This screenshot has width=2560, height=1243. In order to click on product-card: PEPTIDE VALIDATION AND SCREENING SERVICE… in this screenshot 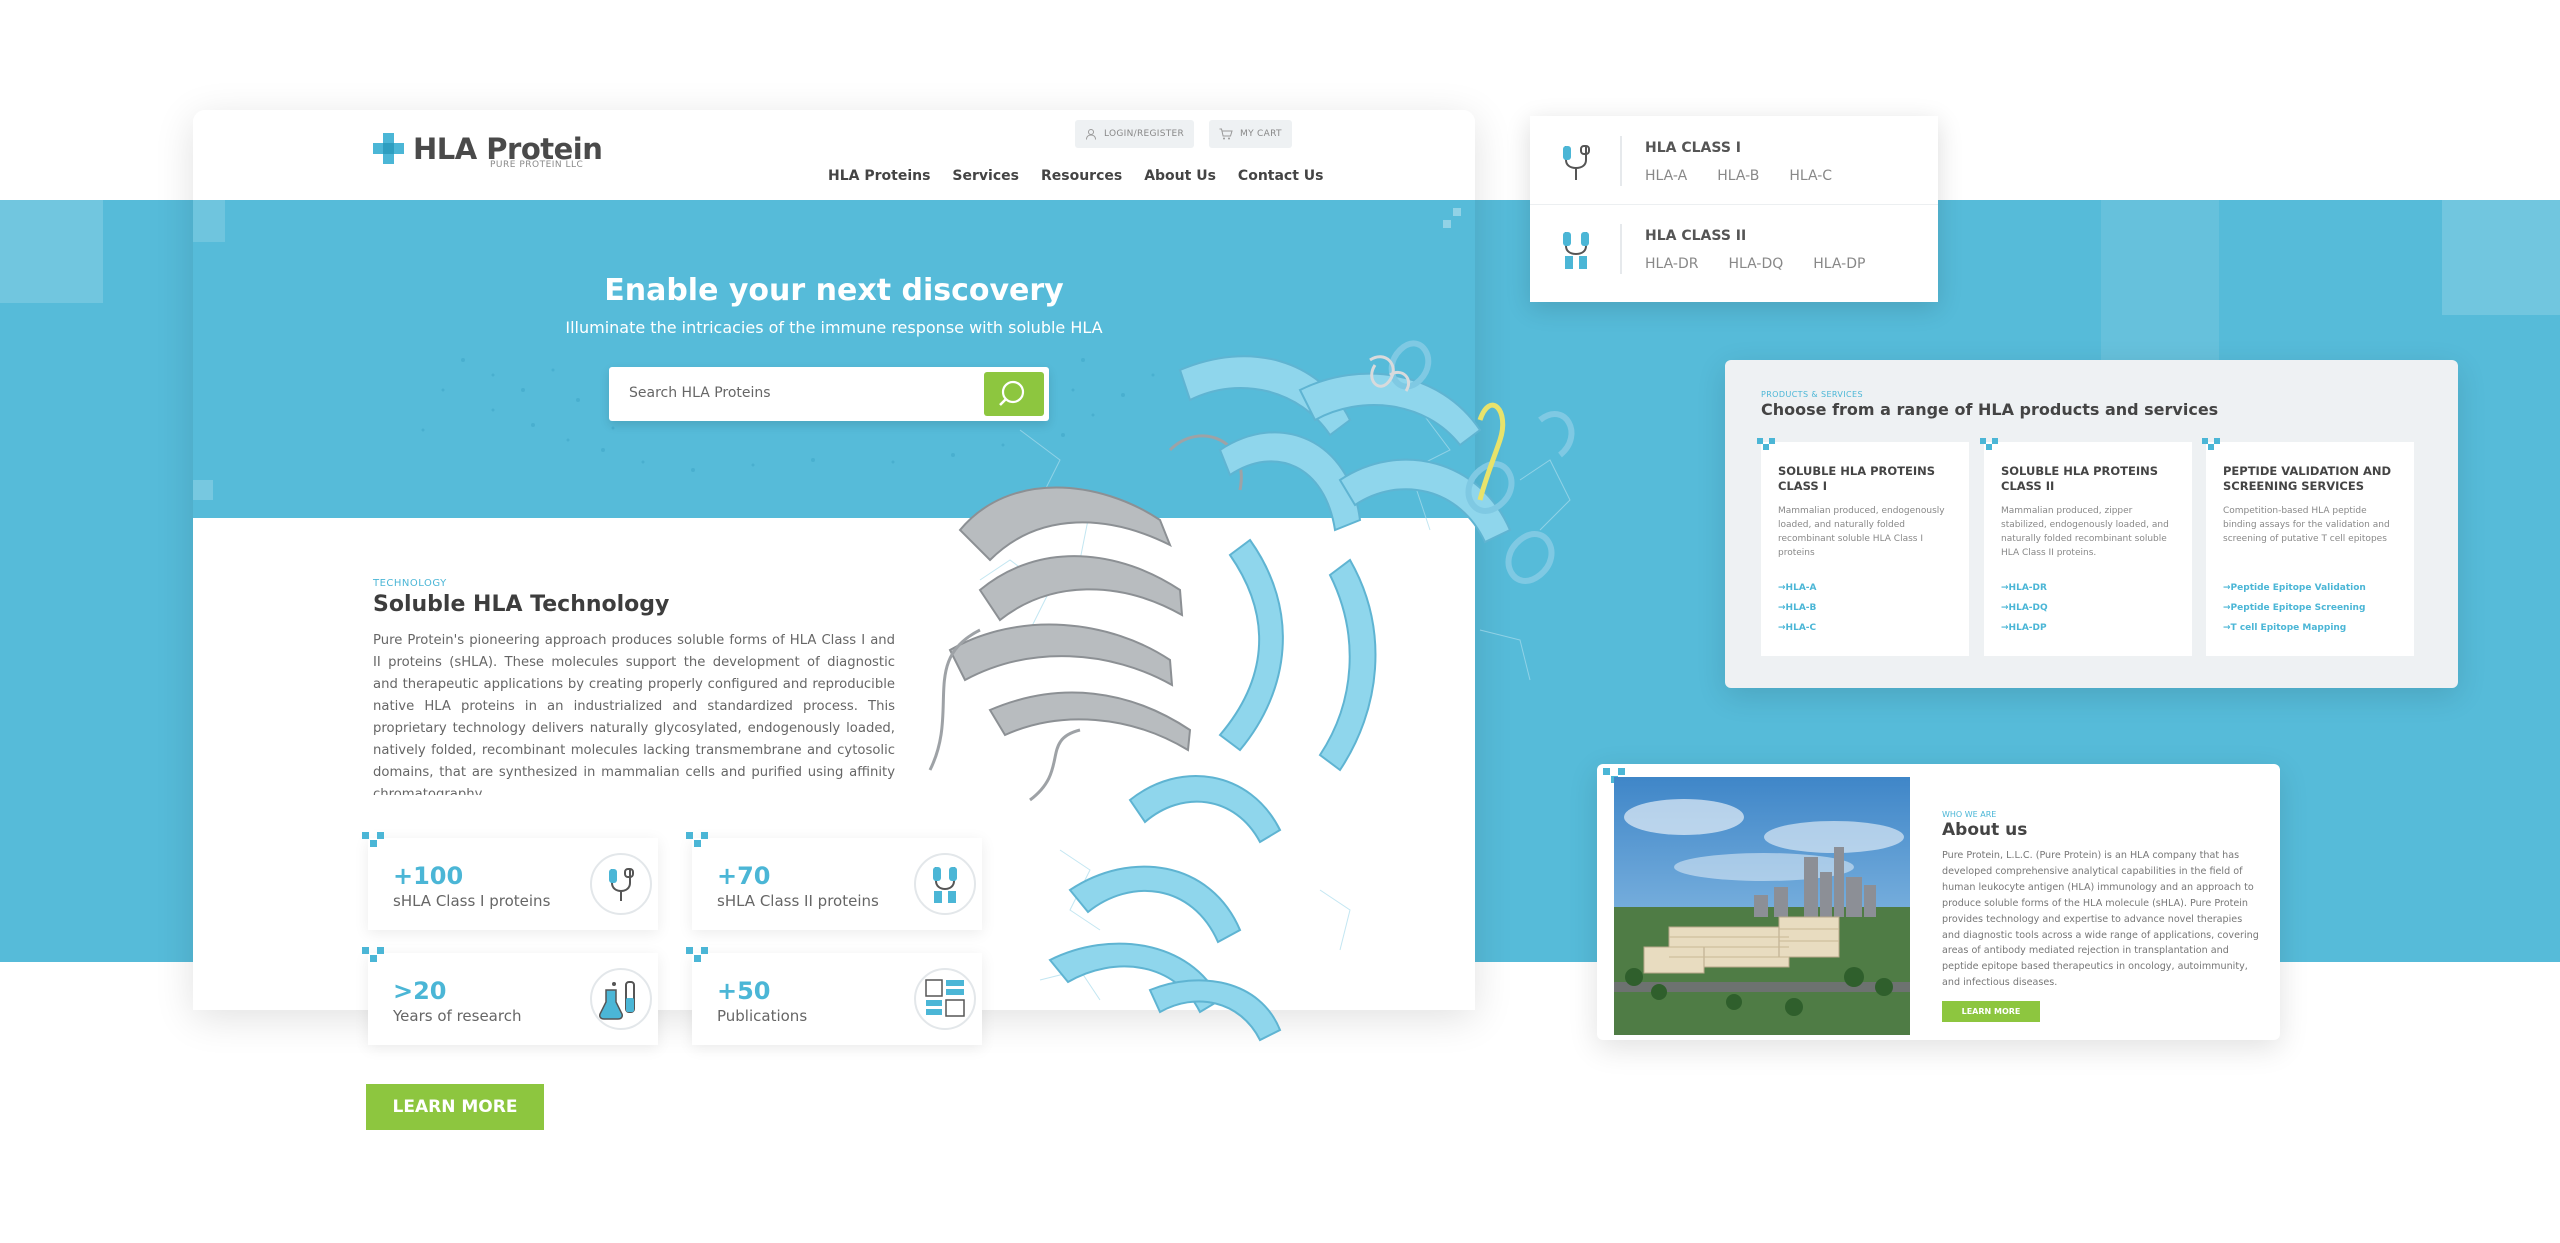, I will do `click(2308, 547)`.